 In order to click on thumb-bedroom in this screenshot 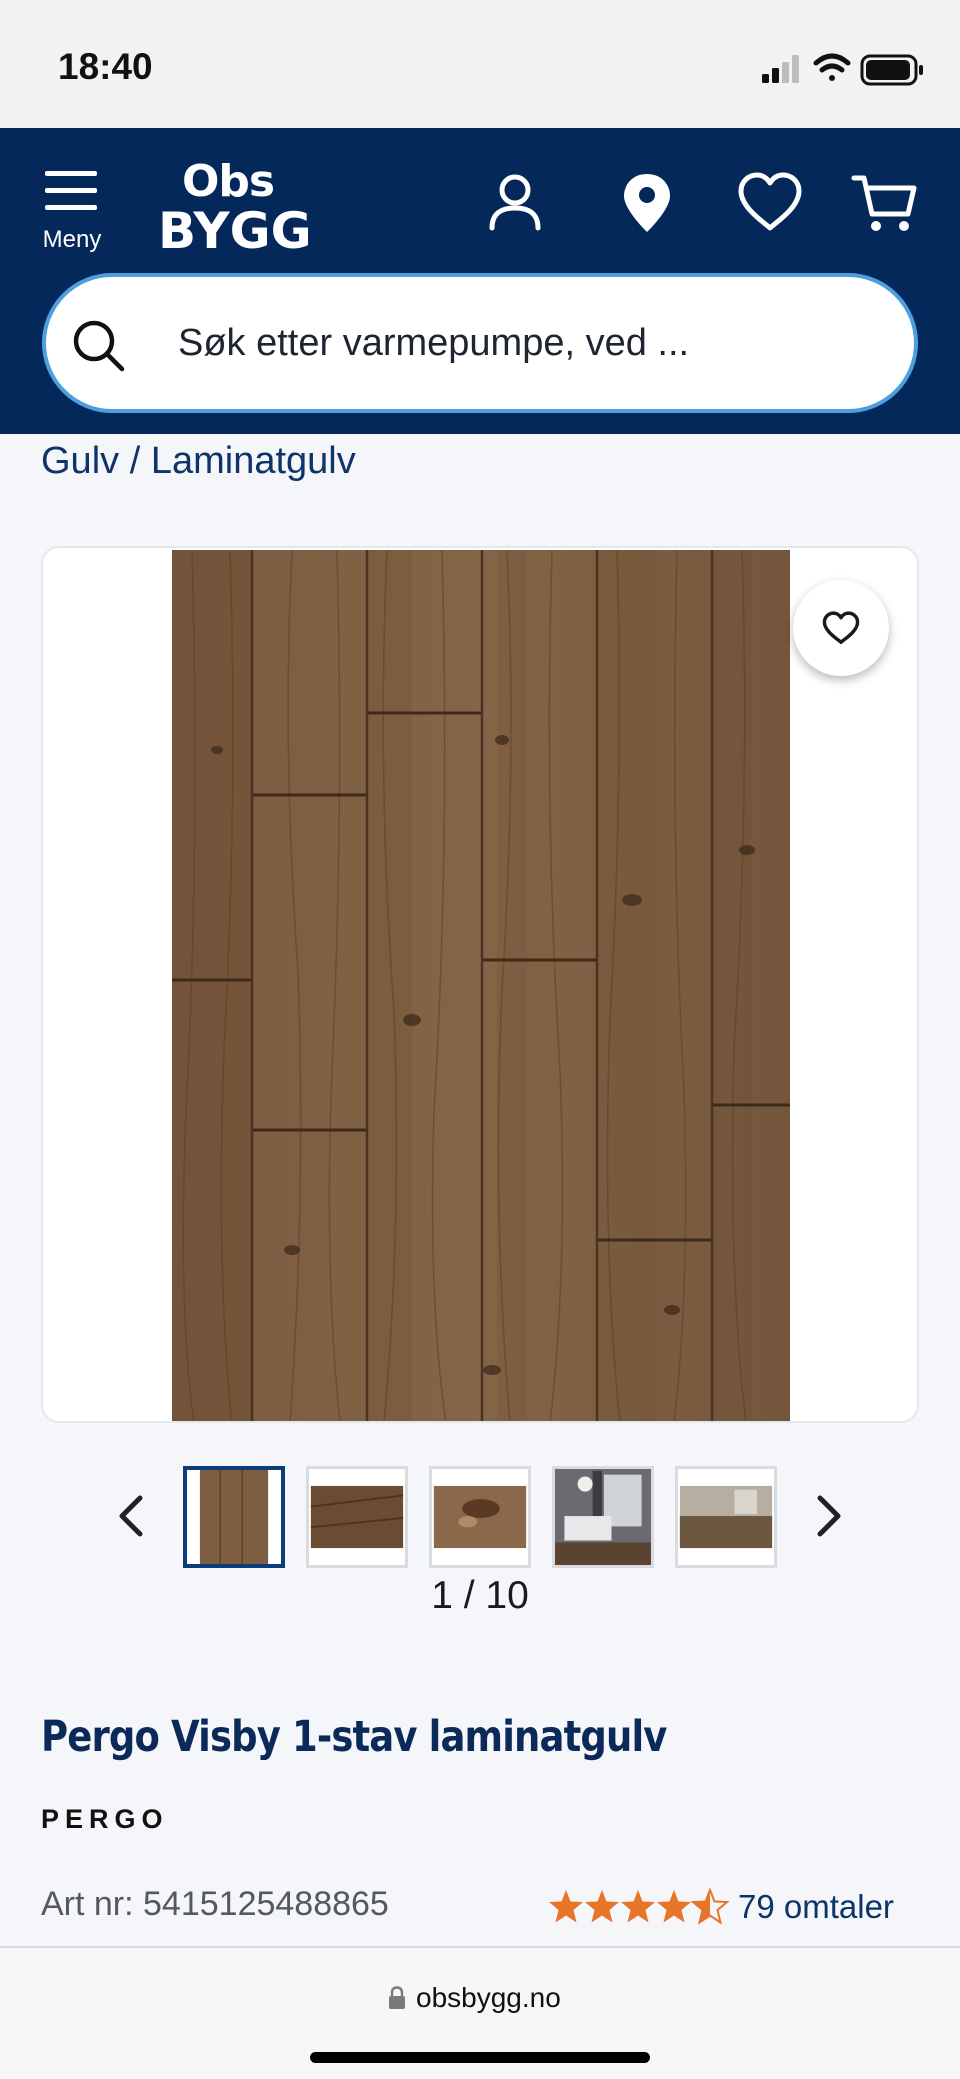, I will do `click(603, 1517)`.